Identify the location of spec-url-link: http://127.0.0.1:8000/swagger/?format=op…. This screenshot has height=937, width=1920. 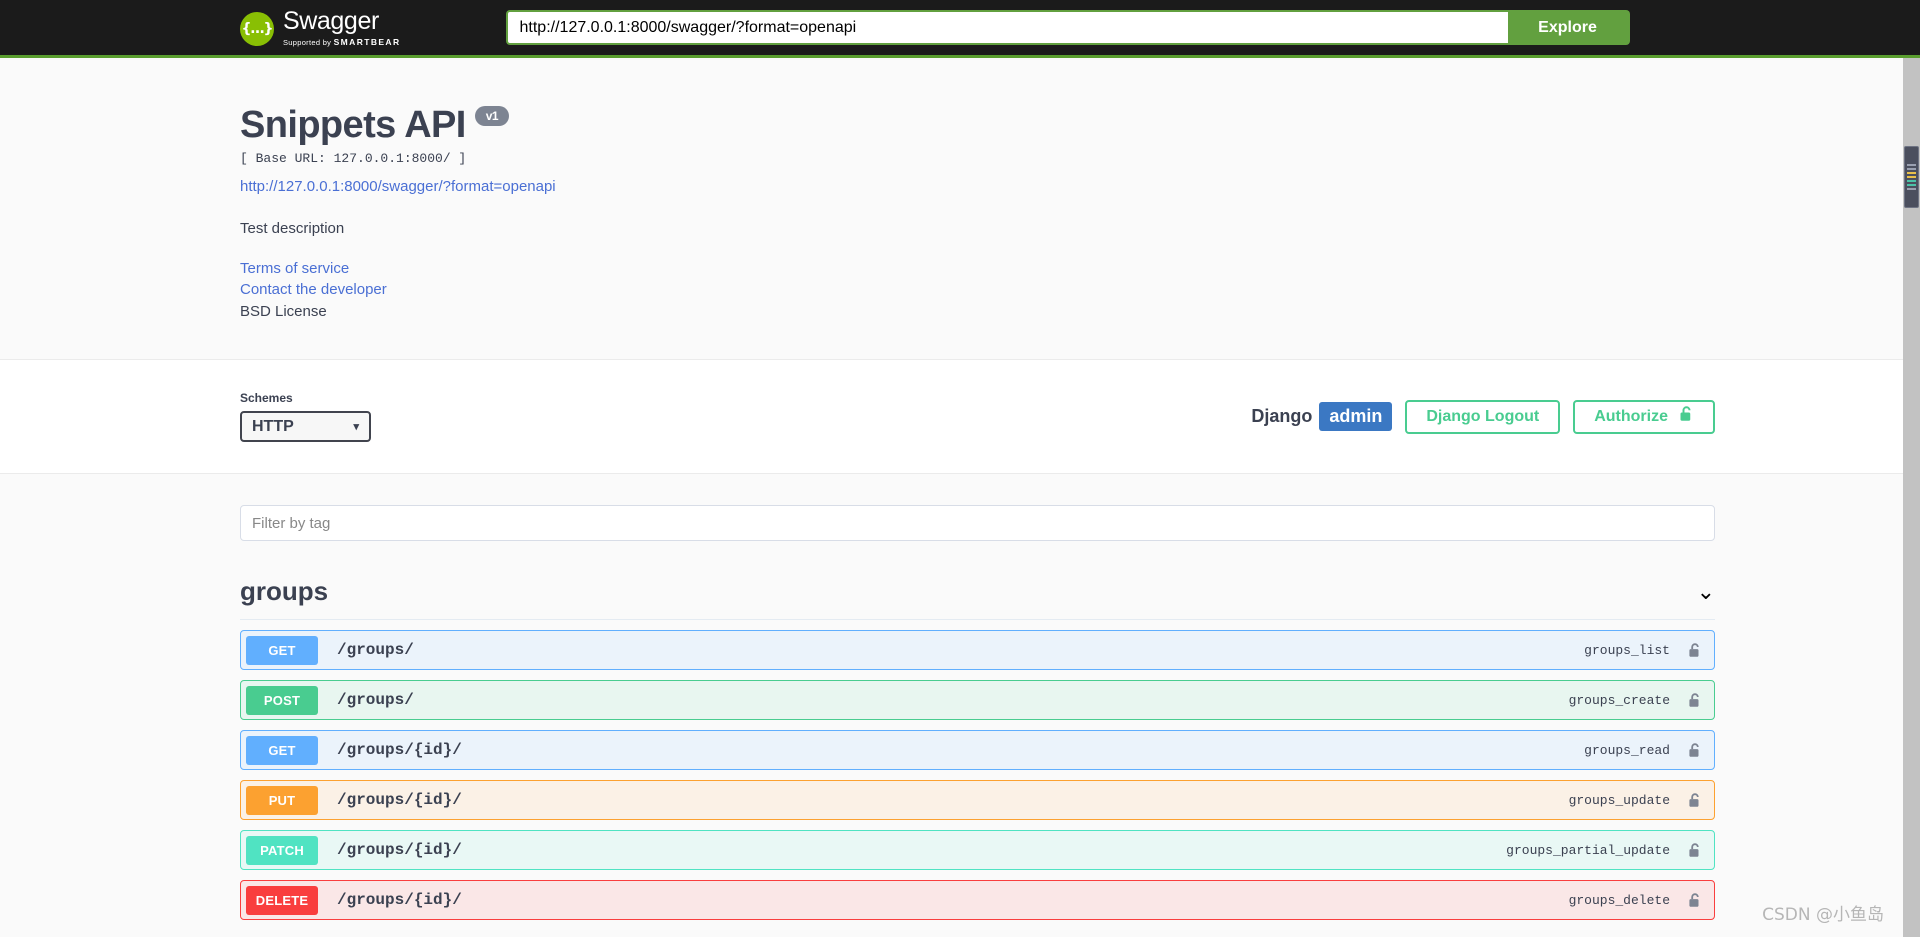
(1080, 186).